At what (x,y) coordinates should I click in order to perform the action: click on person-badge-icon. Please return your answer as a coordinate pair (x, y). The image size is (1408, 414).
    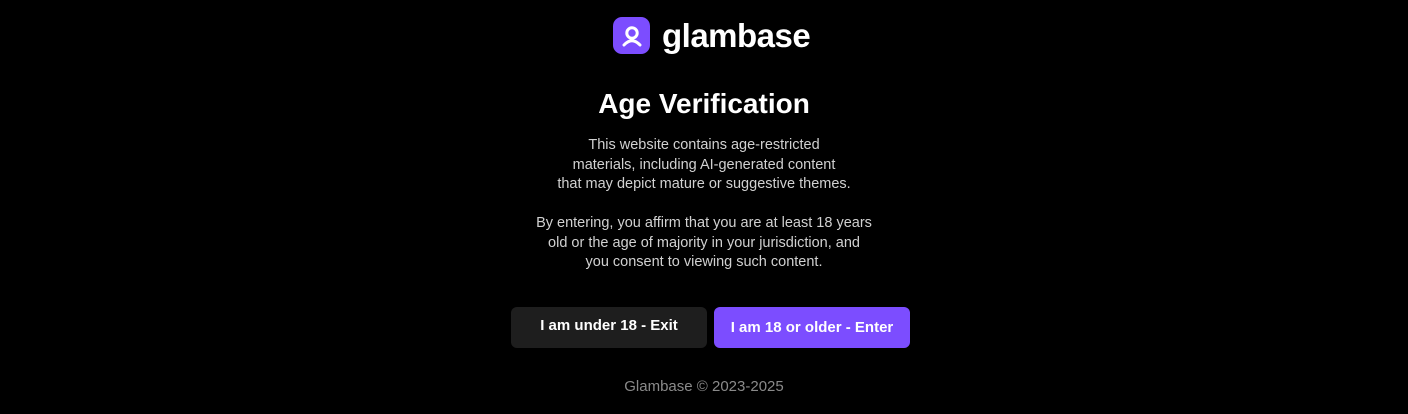
    Looking at the image, I should click on (631, 35).